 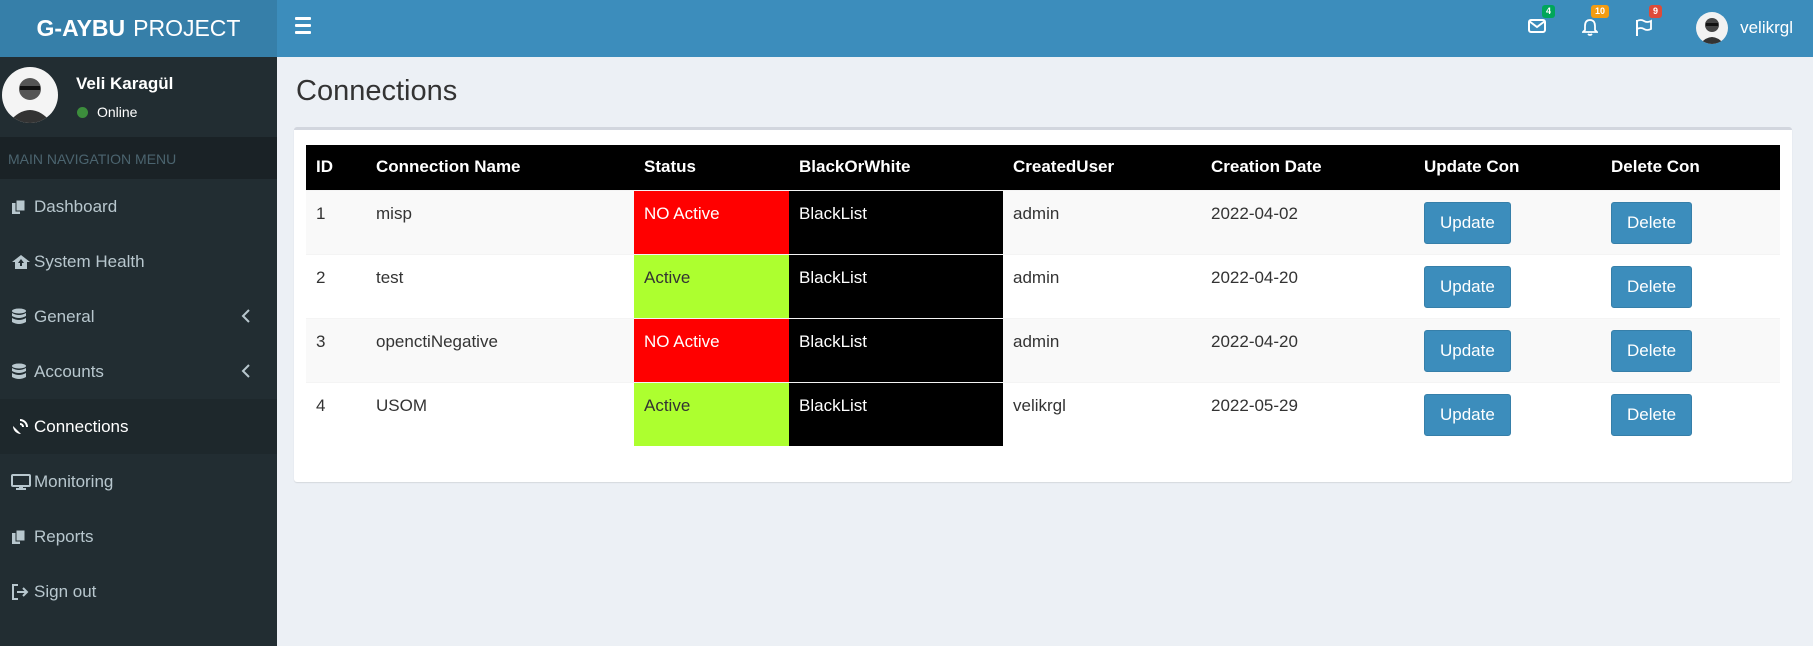 I want to click on sidebar-item-reports: Reports, so click(x=138, y=536).